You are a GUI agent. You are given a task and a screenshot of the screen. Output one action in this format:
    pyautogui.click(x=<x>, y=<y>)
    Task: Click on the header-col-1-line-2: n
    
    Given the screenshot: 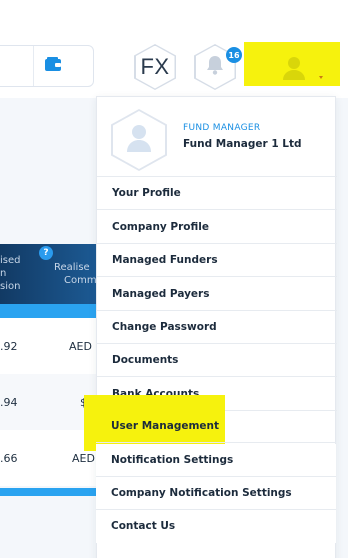 What is the action you would take?
    pyautogui.click(x=3, y=273)
    